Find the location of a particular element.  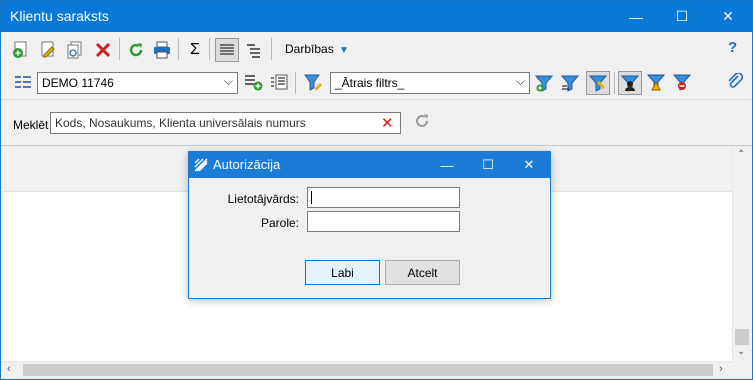

password-field is located at coordinates (383, 221).